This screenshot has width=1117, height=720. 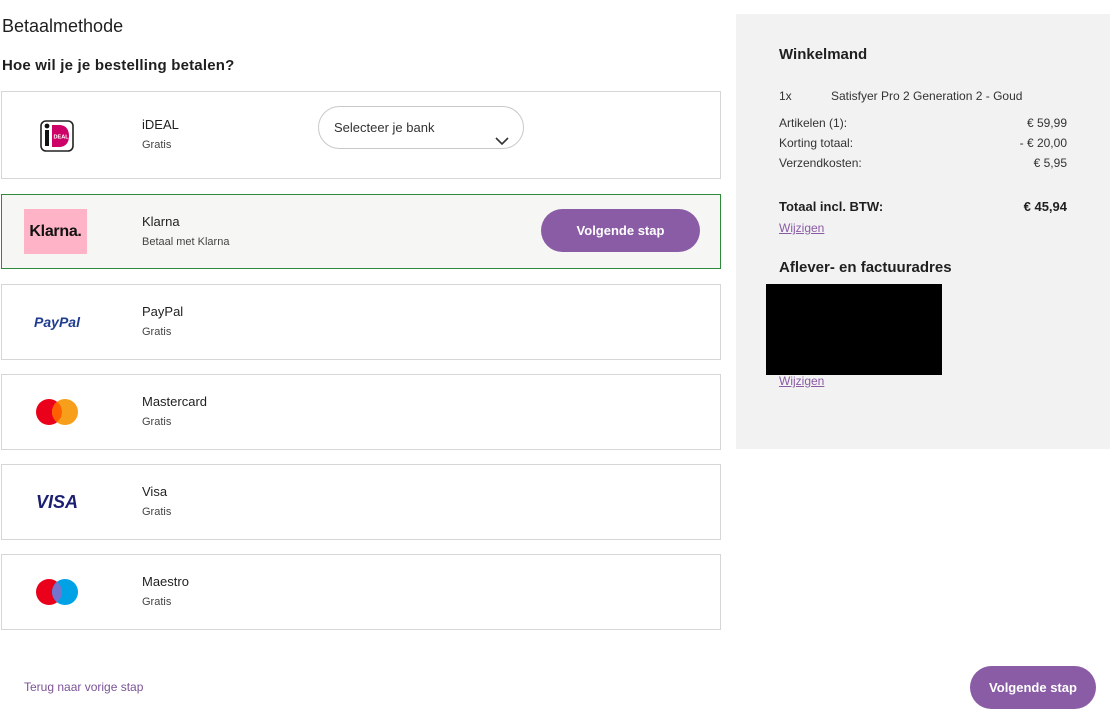 I want to click on summary-value: € 5,95, so click(x=1050, y=163).